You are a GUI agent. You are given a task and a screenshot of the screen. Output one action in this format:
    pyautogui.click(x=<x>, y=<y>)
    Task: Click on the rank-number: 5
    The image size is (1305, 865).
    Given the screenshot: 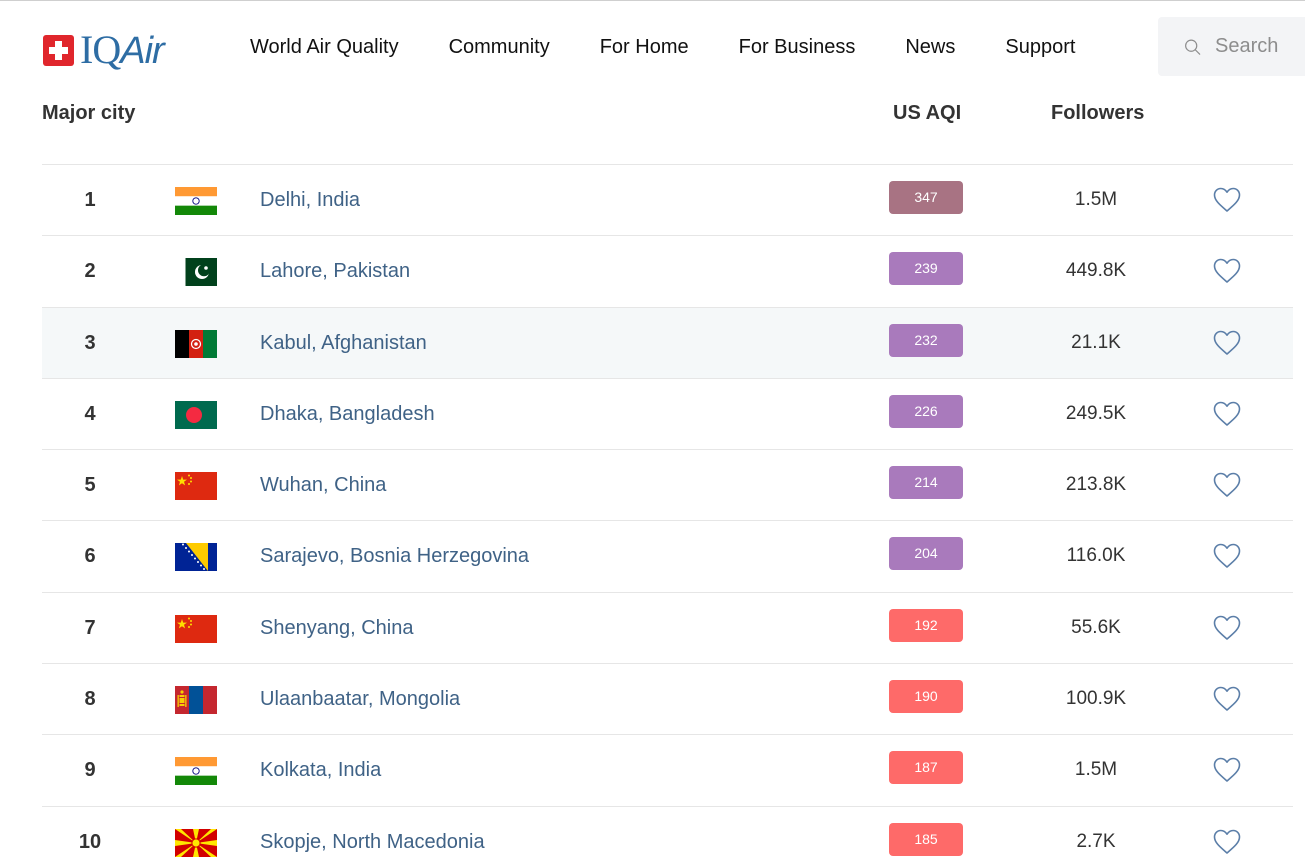 What is the action you would take?
    pyautogui.click(x=90, y=485)
    